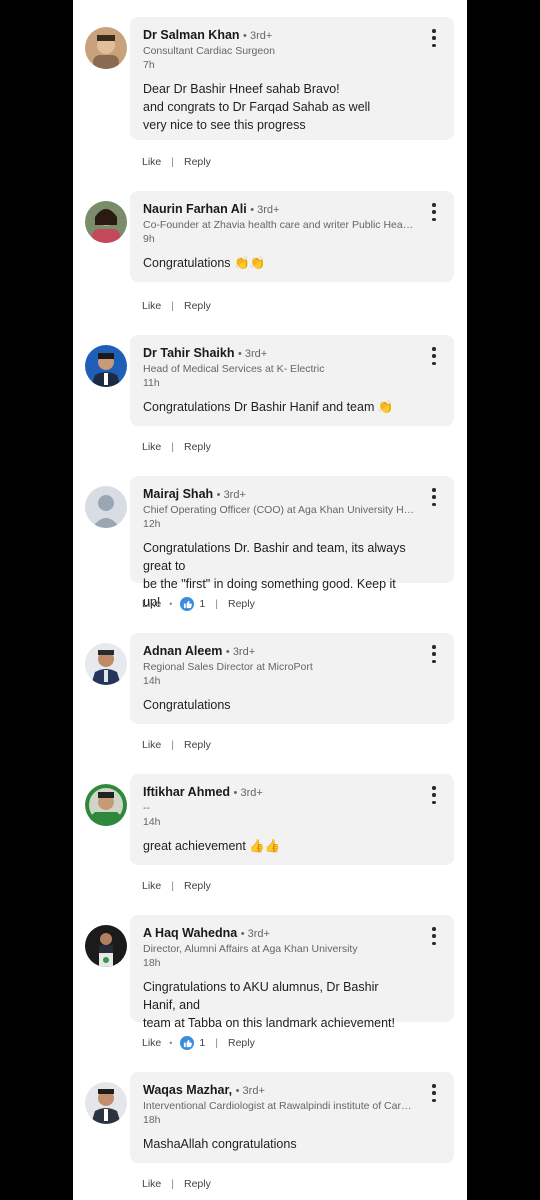  I want to click on author-name: Dr Tahir Shaikh, so click(188, 353).